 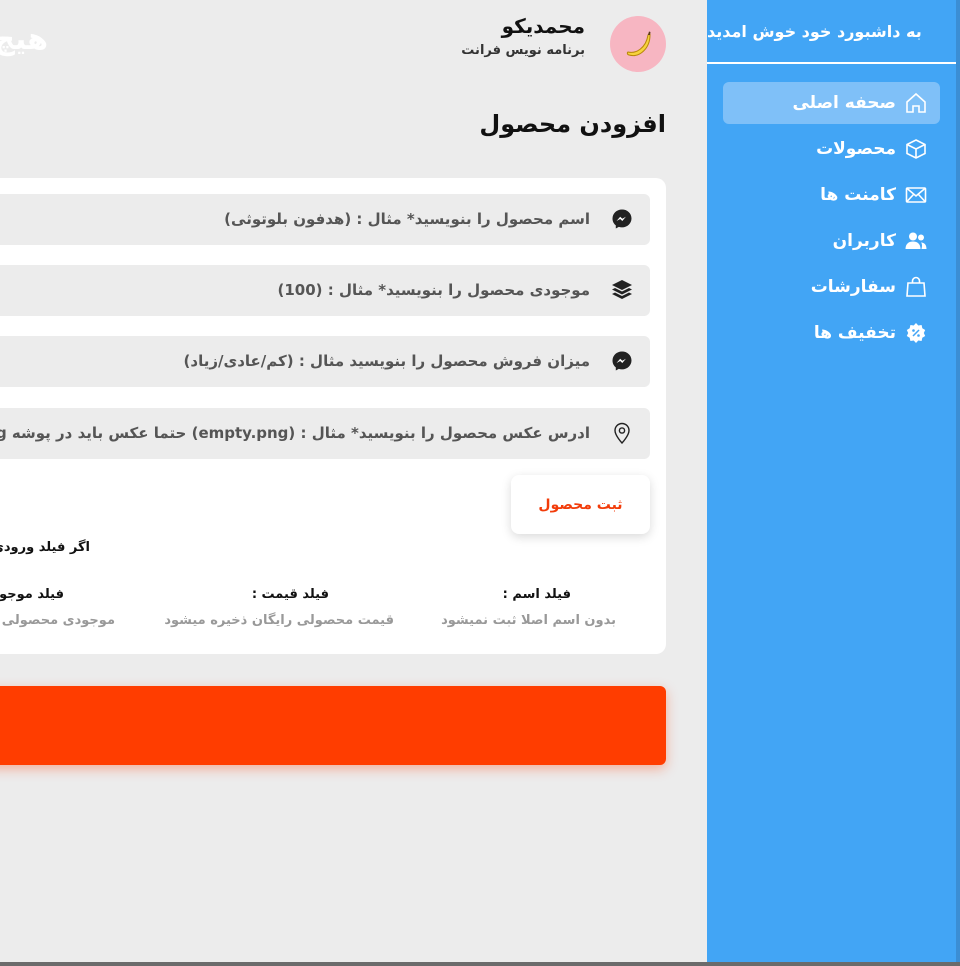 I want to click on hint-stock-title: فیلد موجودی, so click(x=32, y=594).